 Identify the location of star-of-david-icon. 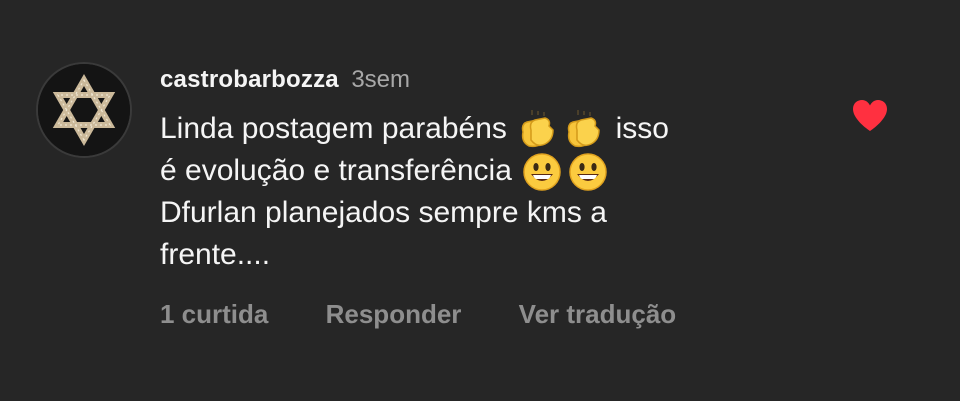
(84, 110).